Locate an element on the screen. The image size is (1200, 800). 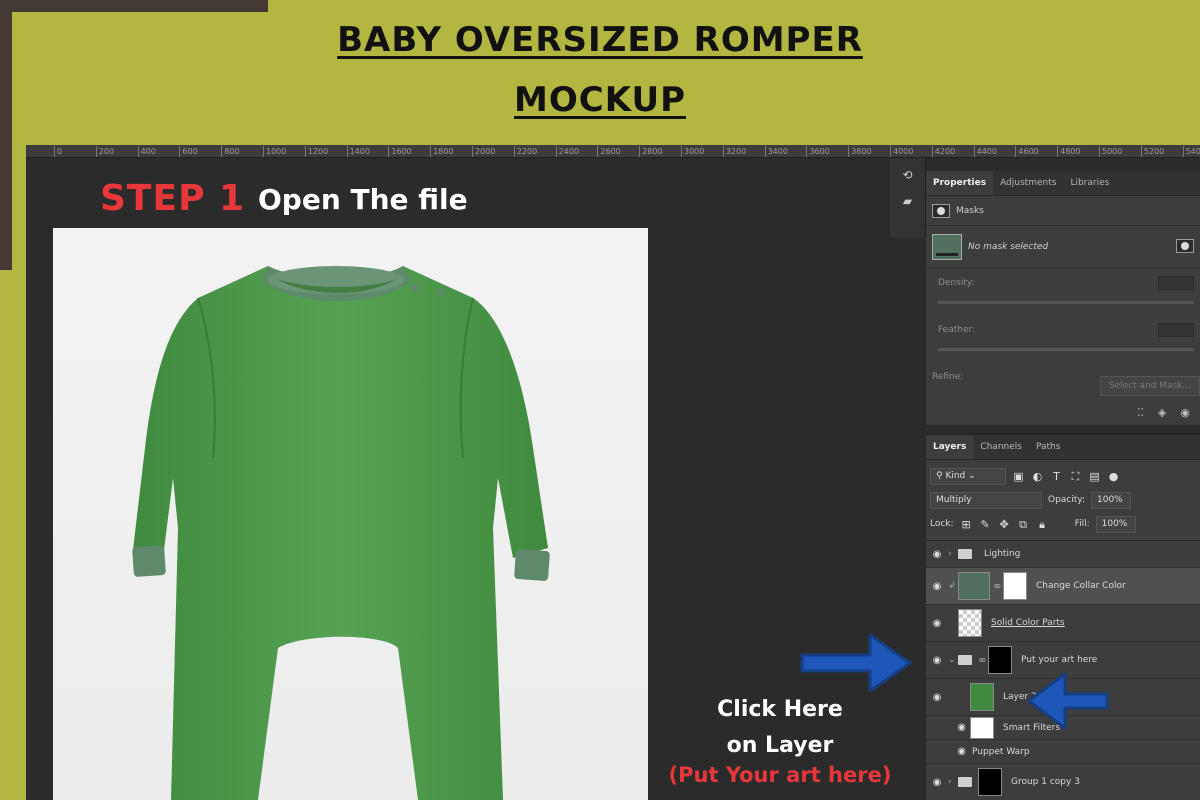
layer-name: Solid Color Parts is located at coordinates (1028, 623).